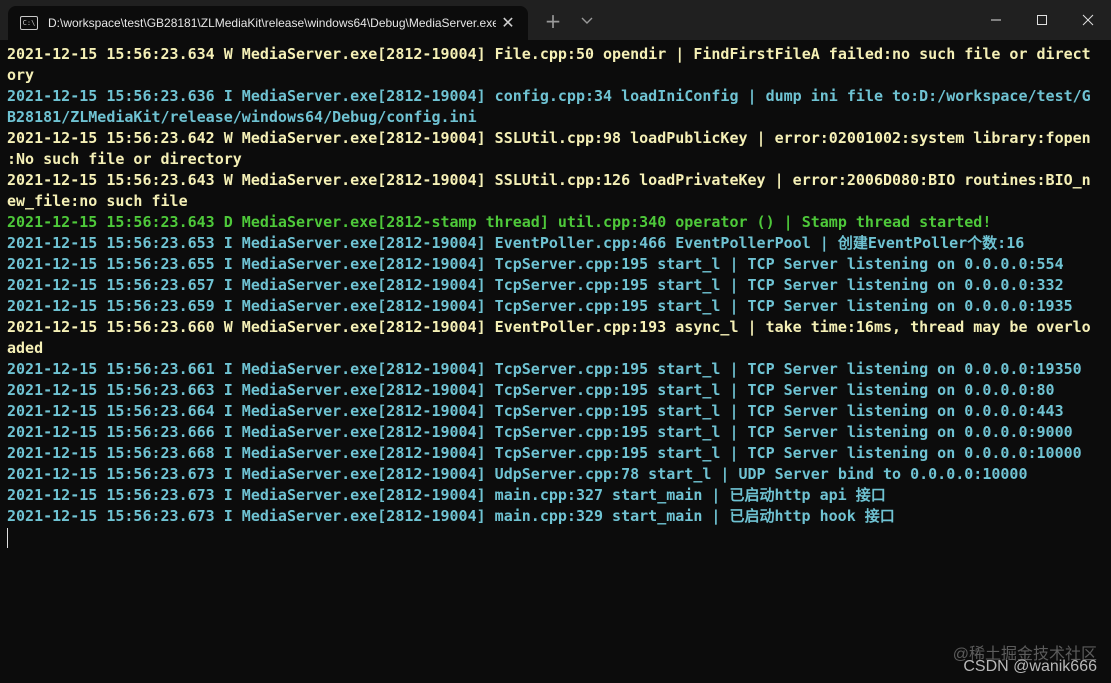 Image resolution: width=1111 pixels, height=683 pixels. Describe the element at coordinates (29, 23) in the screenshot. I see `terminal-icon: C:\` at that location.